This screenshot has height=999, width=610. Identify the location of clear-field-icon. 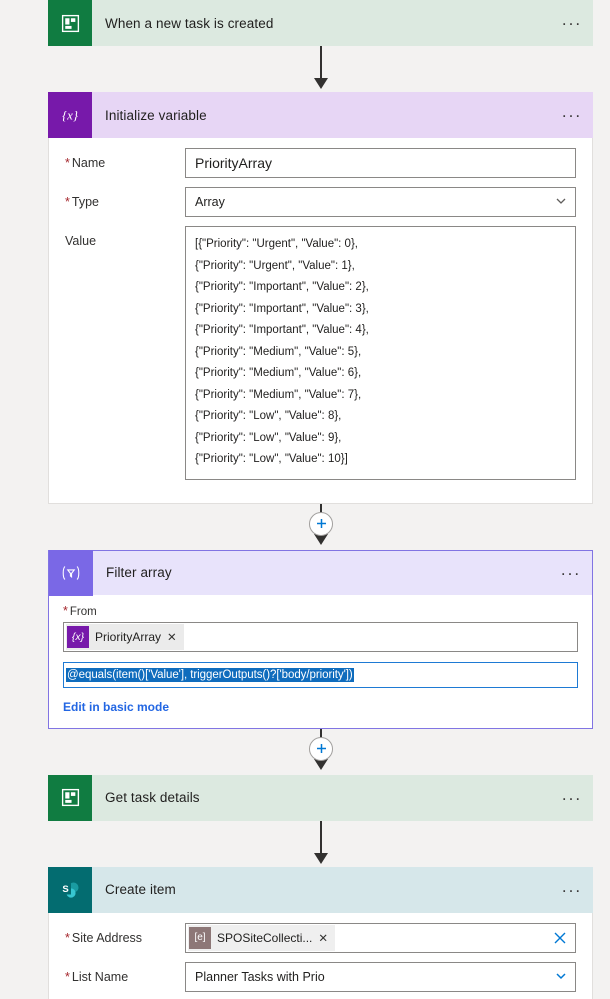
(560, 938).